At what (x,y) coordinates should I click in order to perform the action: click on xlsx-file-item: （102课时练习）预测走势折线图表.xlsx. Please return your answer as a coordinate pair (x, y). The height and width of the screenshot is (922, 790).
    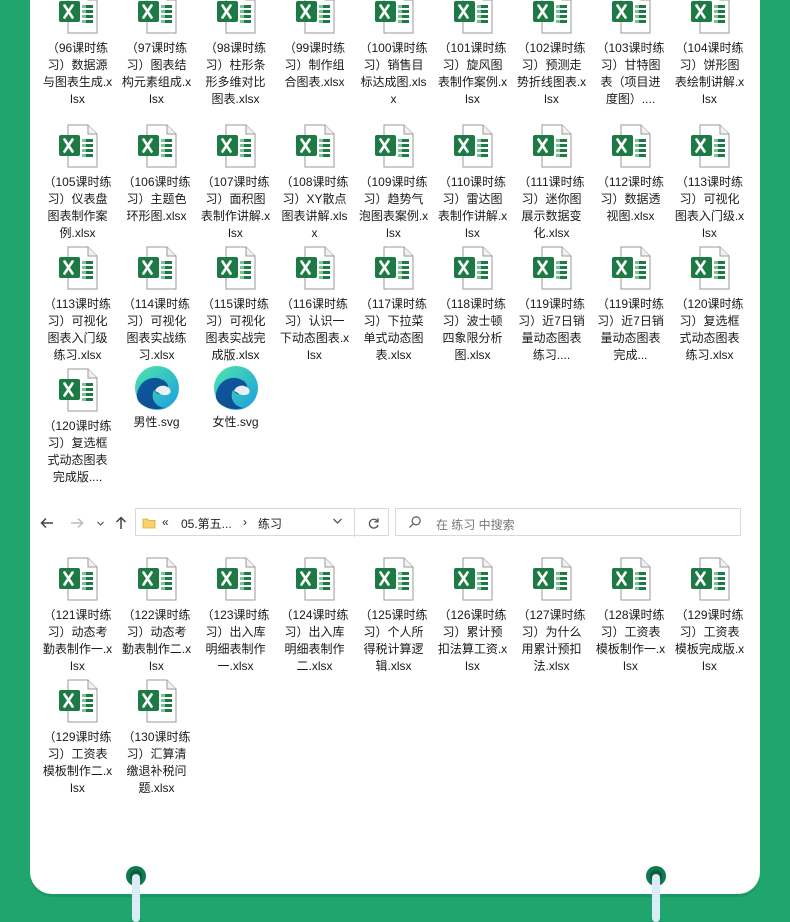
    Looking at the image, I should click on (551, 61).